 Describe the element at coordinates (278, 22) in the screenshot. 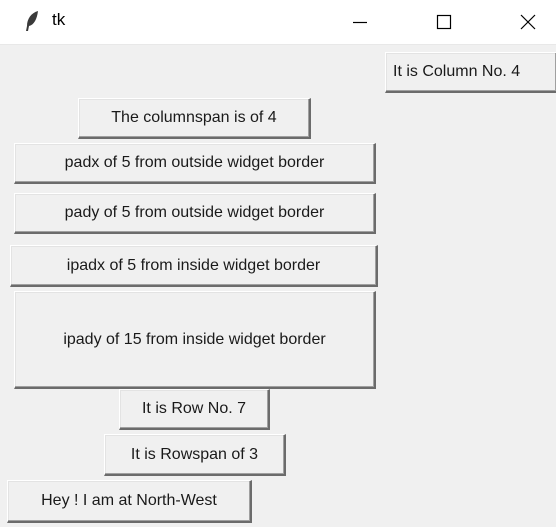

I see `title-bar: tk` at that location.